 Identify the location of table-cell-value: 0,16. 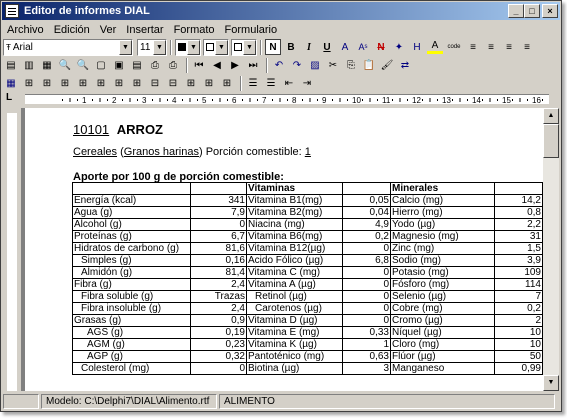
(218, 260).